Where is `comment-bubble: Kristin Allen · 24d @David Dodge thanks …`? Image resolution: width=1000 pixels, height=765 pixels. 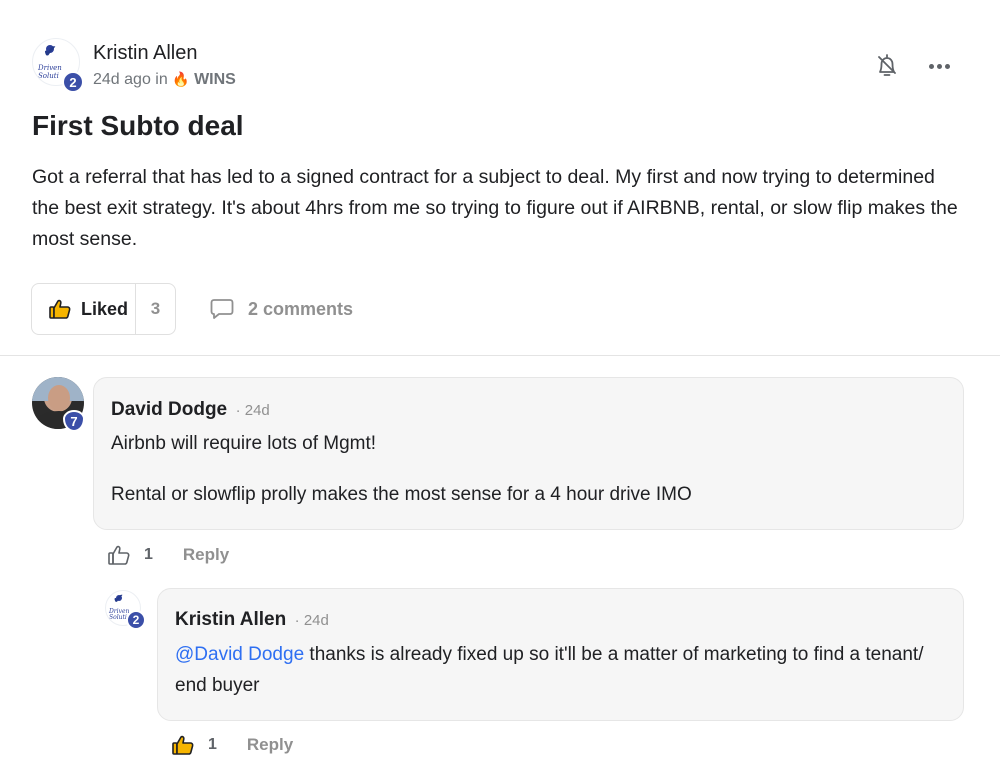 comment-bubble: Kristin Allen · 24d @David Dodge thanks … is located at coordinates (560, 654).